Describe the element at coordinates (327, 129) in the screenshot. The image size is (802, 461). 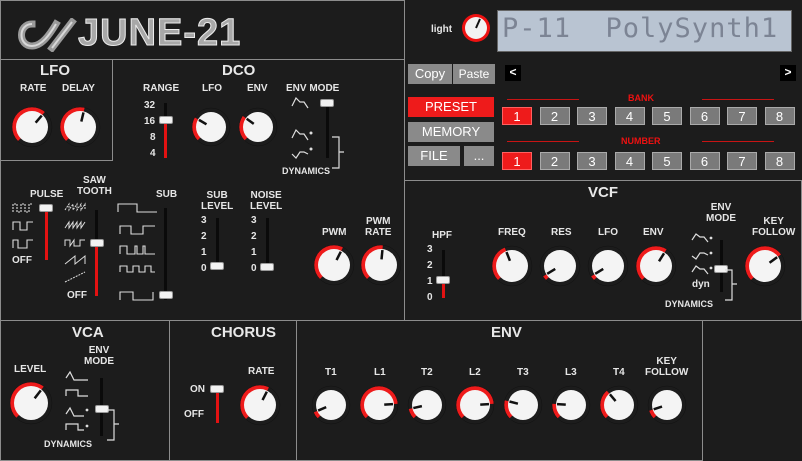
I see `dco-env-mode-track` at that location.